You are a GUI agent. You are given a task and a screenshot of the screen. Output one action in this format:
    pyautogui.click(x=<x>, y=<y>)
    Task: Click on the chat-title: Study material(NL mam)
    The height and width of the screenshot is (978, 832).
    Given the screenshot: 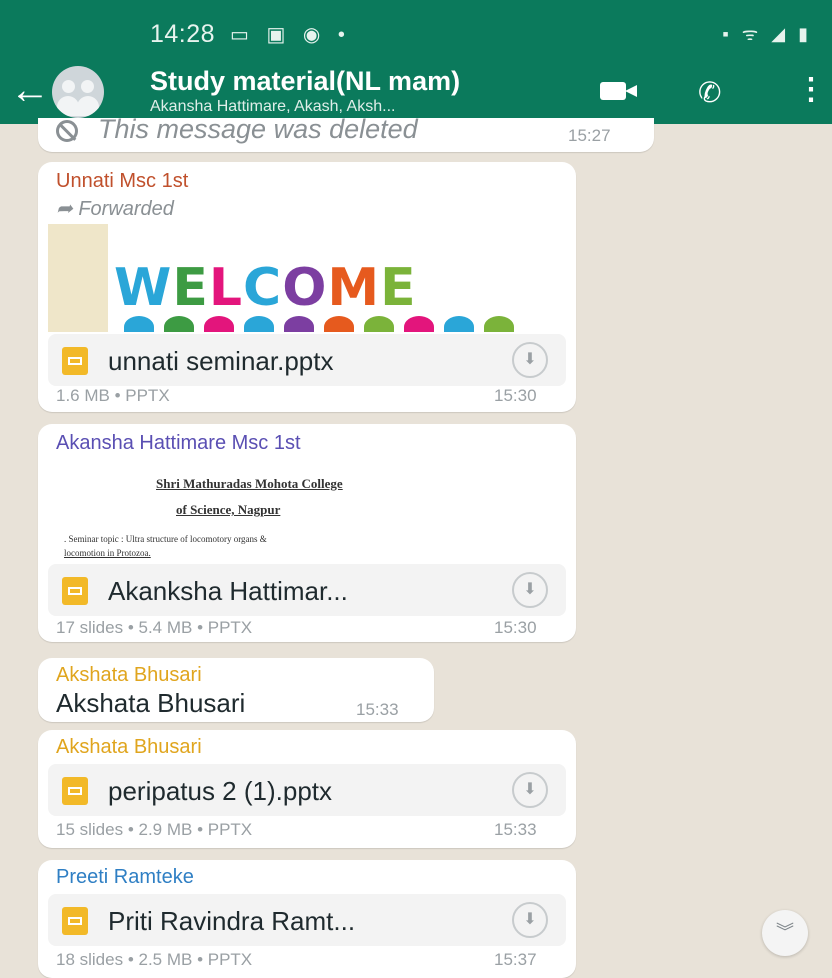 What is the action you would take?
    pyautogui.click(x=305, y=81)
    